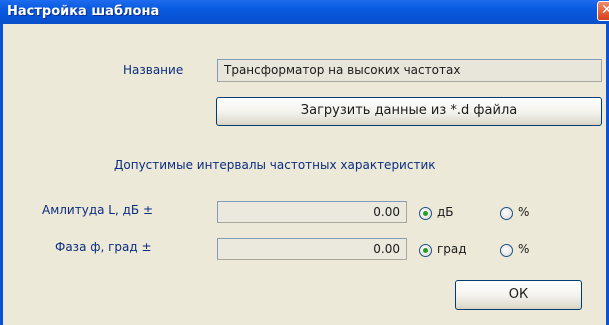 The image size is (609, 325). I want to click on close-button: ✕, so click(603, 11).